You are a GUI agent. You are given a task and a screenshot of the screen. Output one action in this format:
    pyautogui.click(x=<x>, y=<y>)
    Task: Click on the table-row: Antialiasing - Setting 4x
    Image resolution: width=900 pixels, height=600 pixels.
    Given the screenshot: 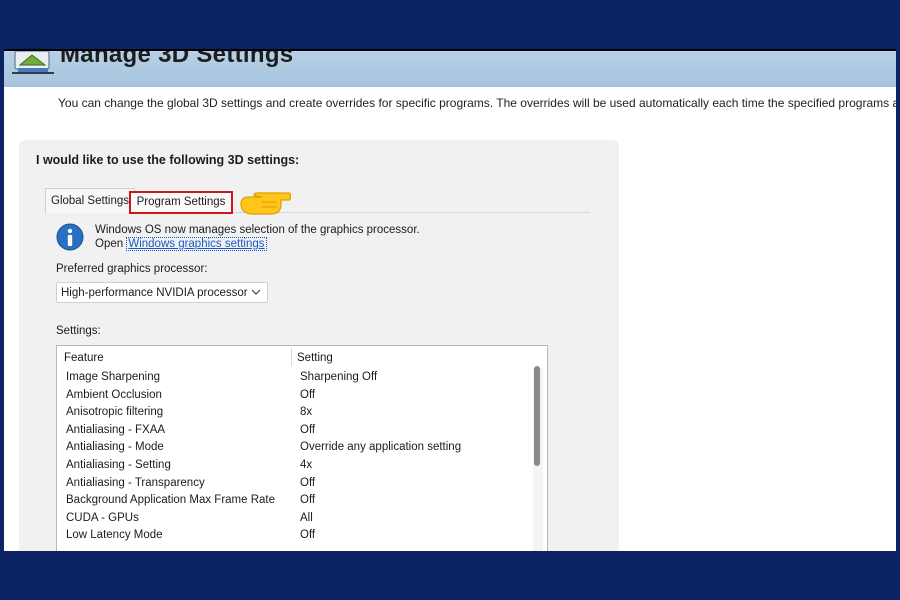 What is the action you would take?
    pyautogui.click(x=292, y=467)
    